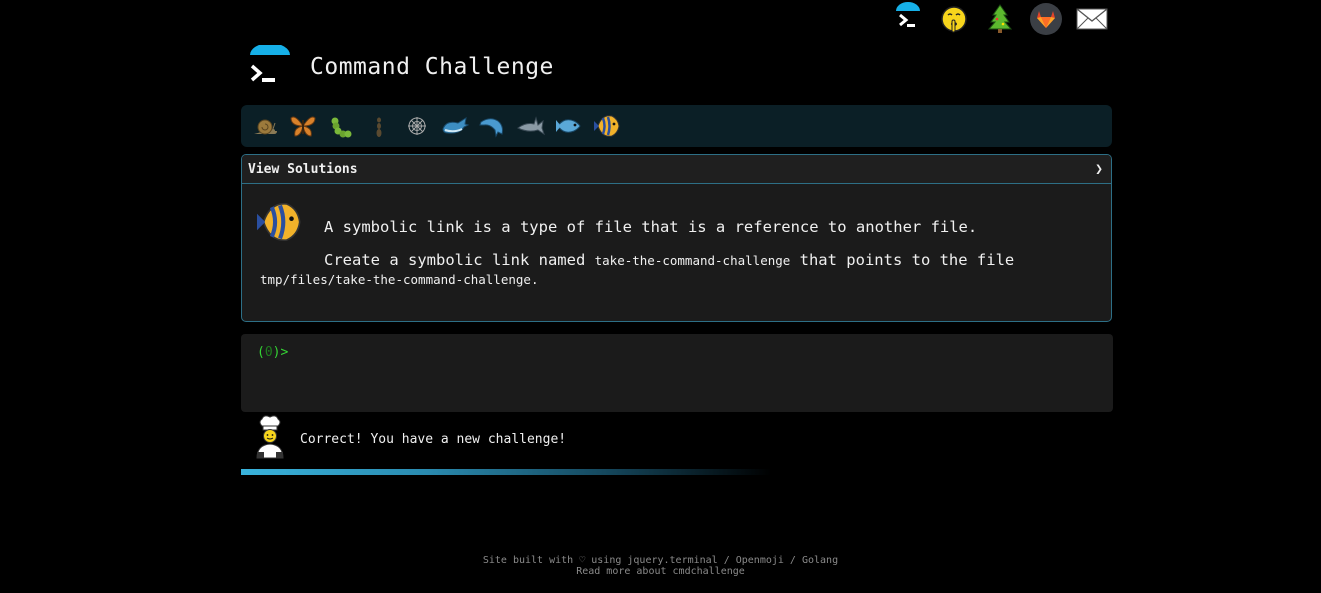 The height and width of the screenshot is (593, 1321). What do you see at coordinates (534, 279) in the screenshot?
I see `task-period: .` at bounding box center [534, 279].